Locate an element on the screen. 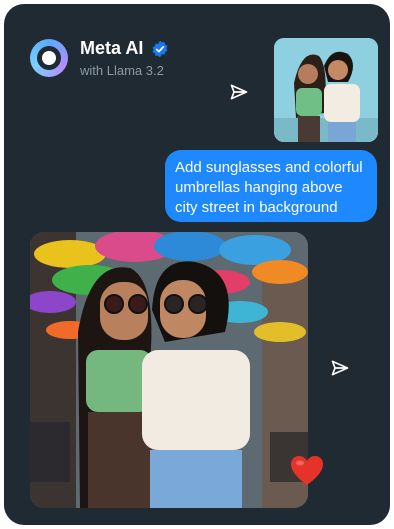 This screenshot has height=529, width=394. chat-subtitle: with Llama 3.2 is located at coordinates (122, 70).